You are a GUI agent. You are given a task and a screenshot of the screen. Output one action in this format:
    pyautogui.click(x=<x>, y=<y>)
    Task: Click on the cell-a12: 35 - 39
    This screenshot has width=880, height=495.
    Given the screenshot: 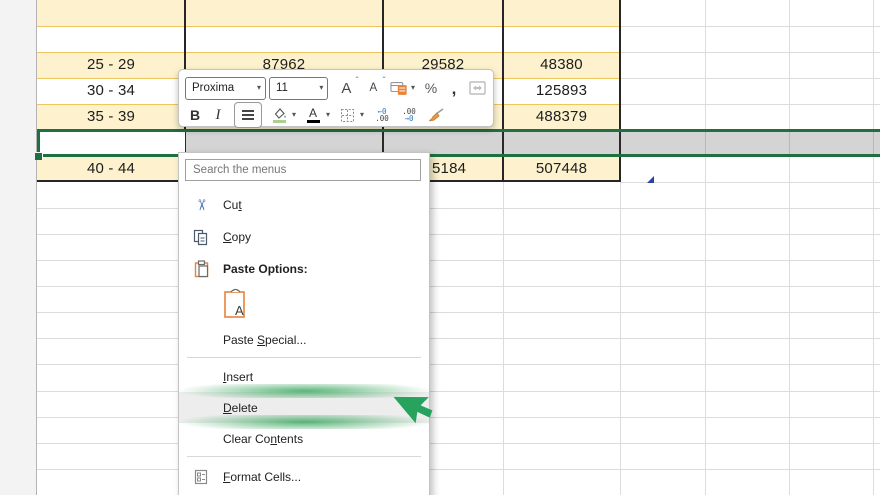 What is the action you would take?
    pyautogui.click(x=111, y=117)
    